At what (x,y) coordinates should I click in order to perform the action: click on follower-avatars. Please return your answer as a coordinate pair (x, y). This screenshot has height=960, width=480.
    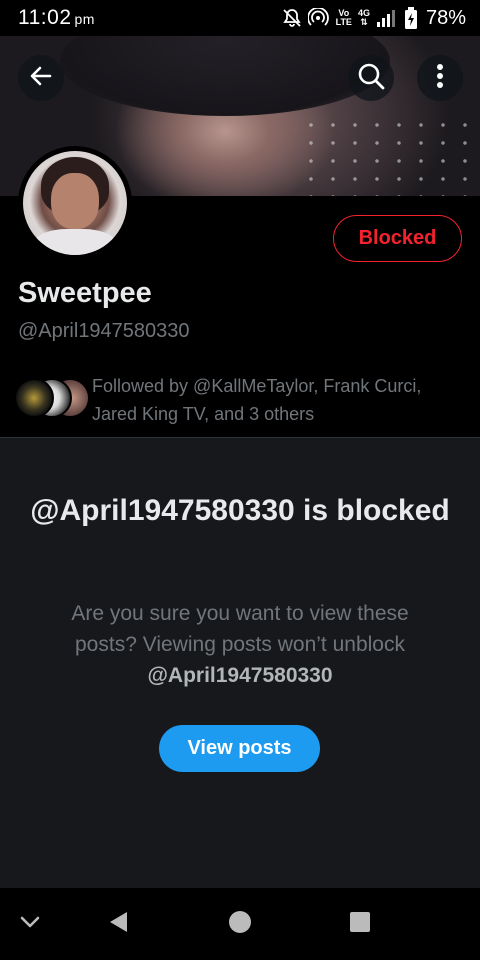
    Looking at the image, I should click on (52, 398).